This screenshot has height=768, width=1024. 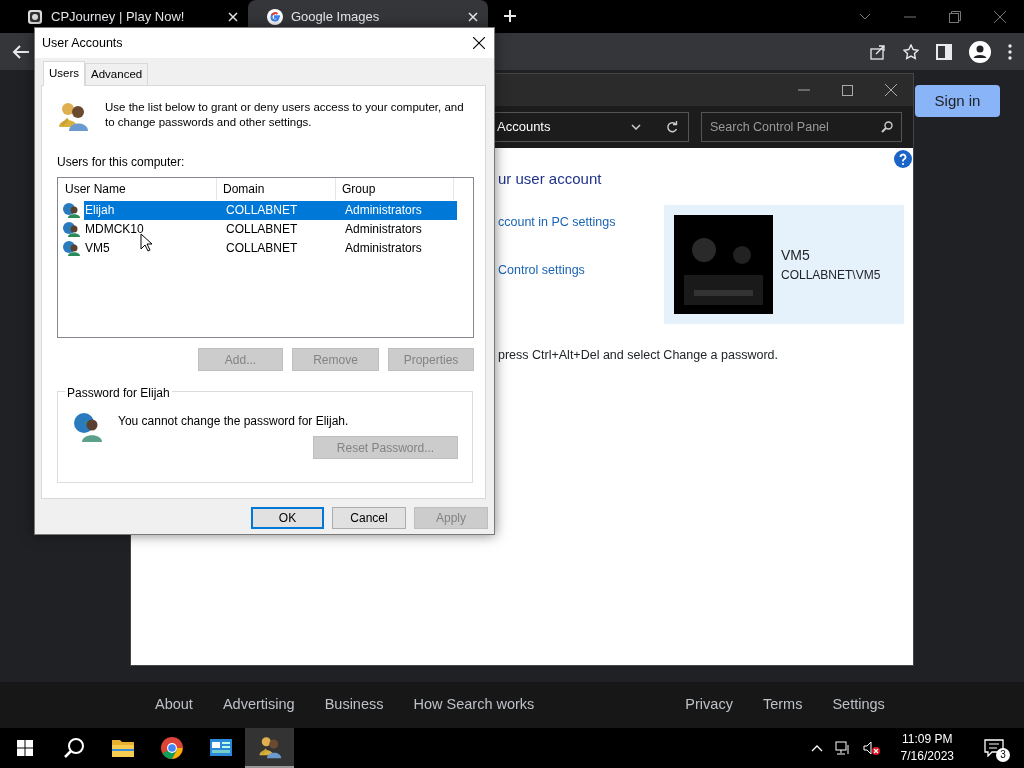 What do you see at coordinates (944, 51) in the screenshot?
I see `sidebar-icon` at bounding box center [944, 51].